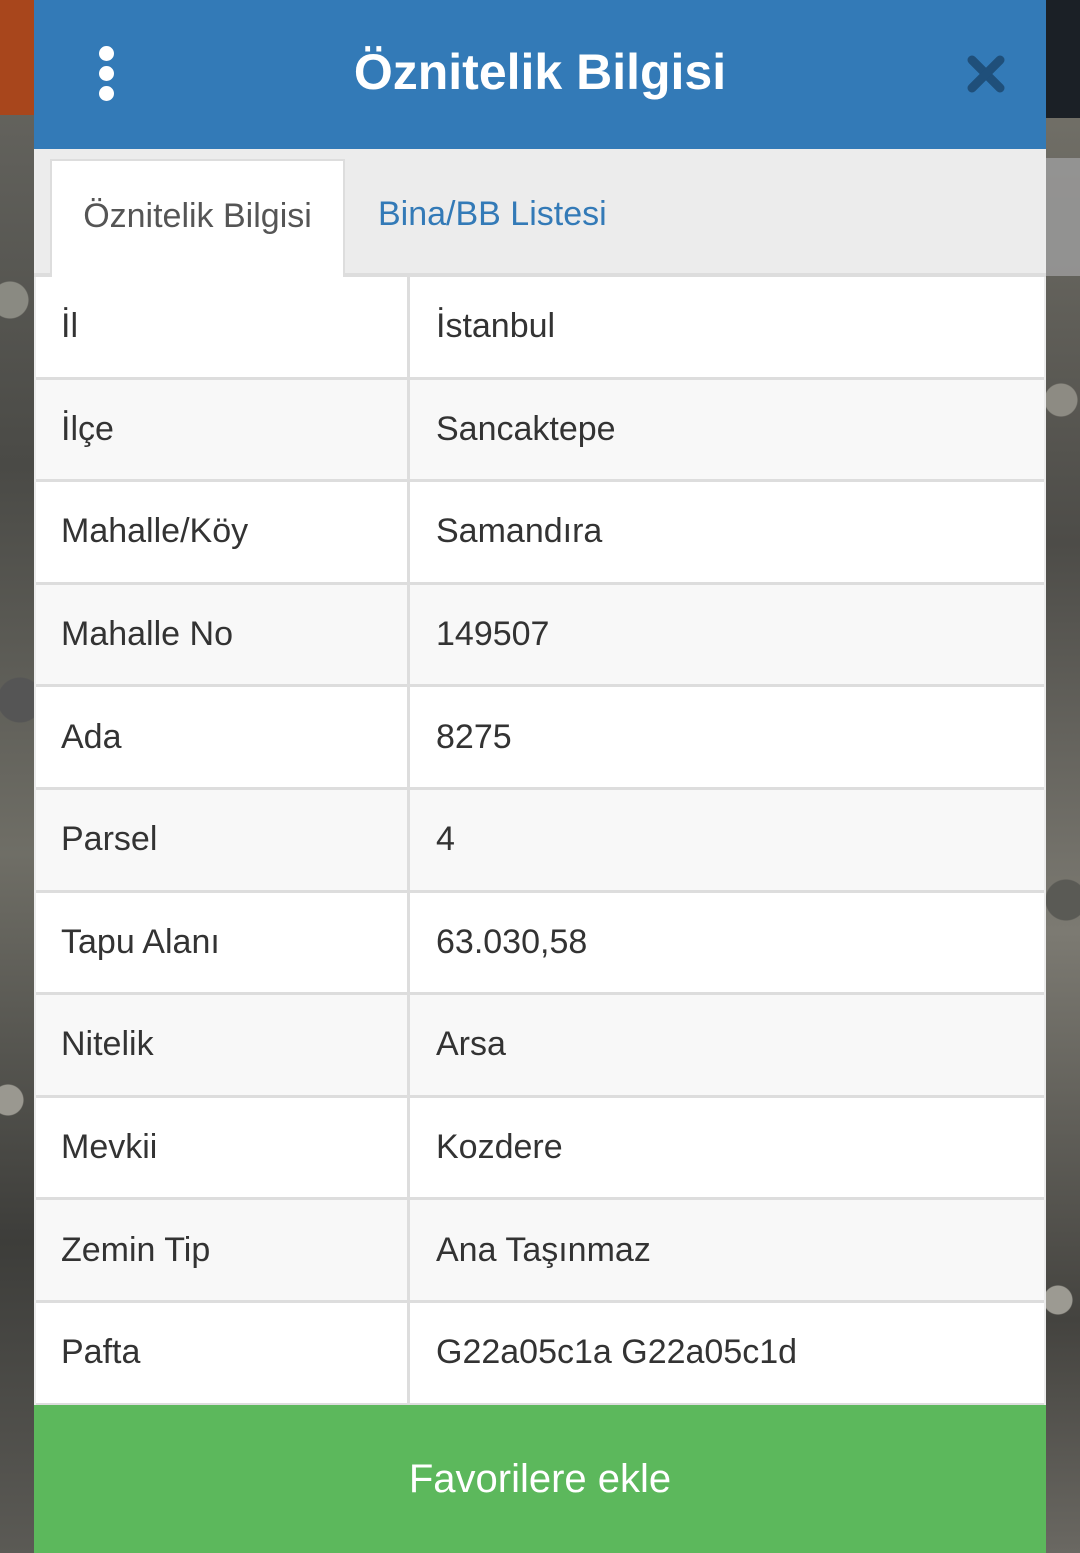 The width and height of the screenshot is (1080, 1553). I want to click on attribute-value: Ana Taşınmaz, so click(543, 1249).